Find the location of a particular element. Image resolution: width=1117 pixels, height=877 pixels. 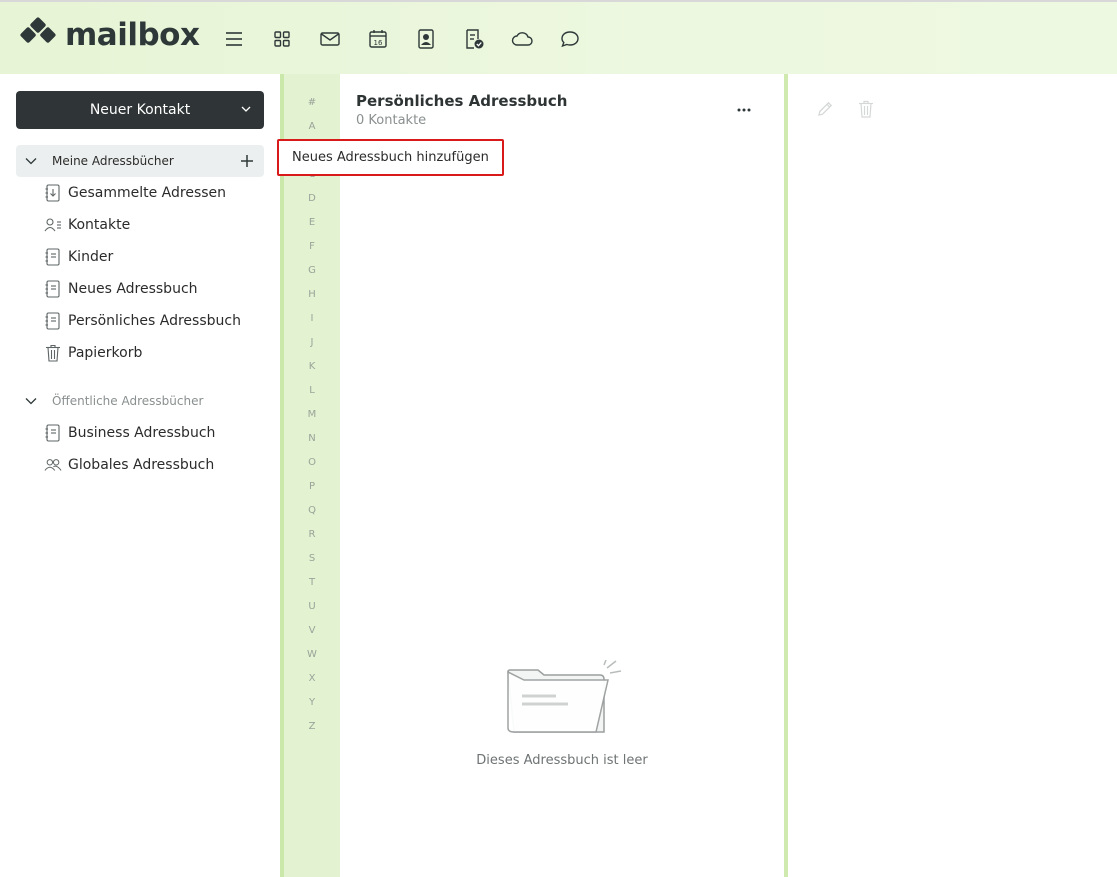

alphabet-letter: X is located at coordinates (312, 678).